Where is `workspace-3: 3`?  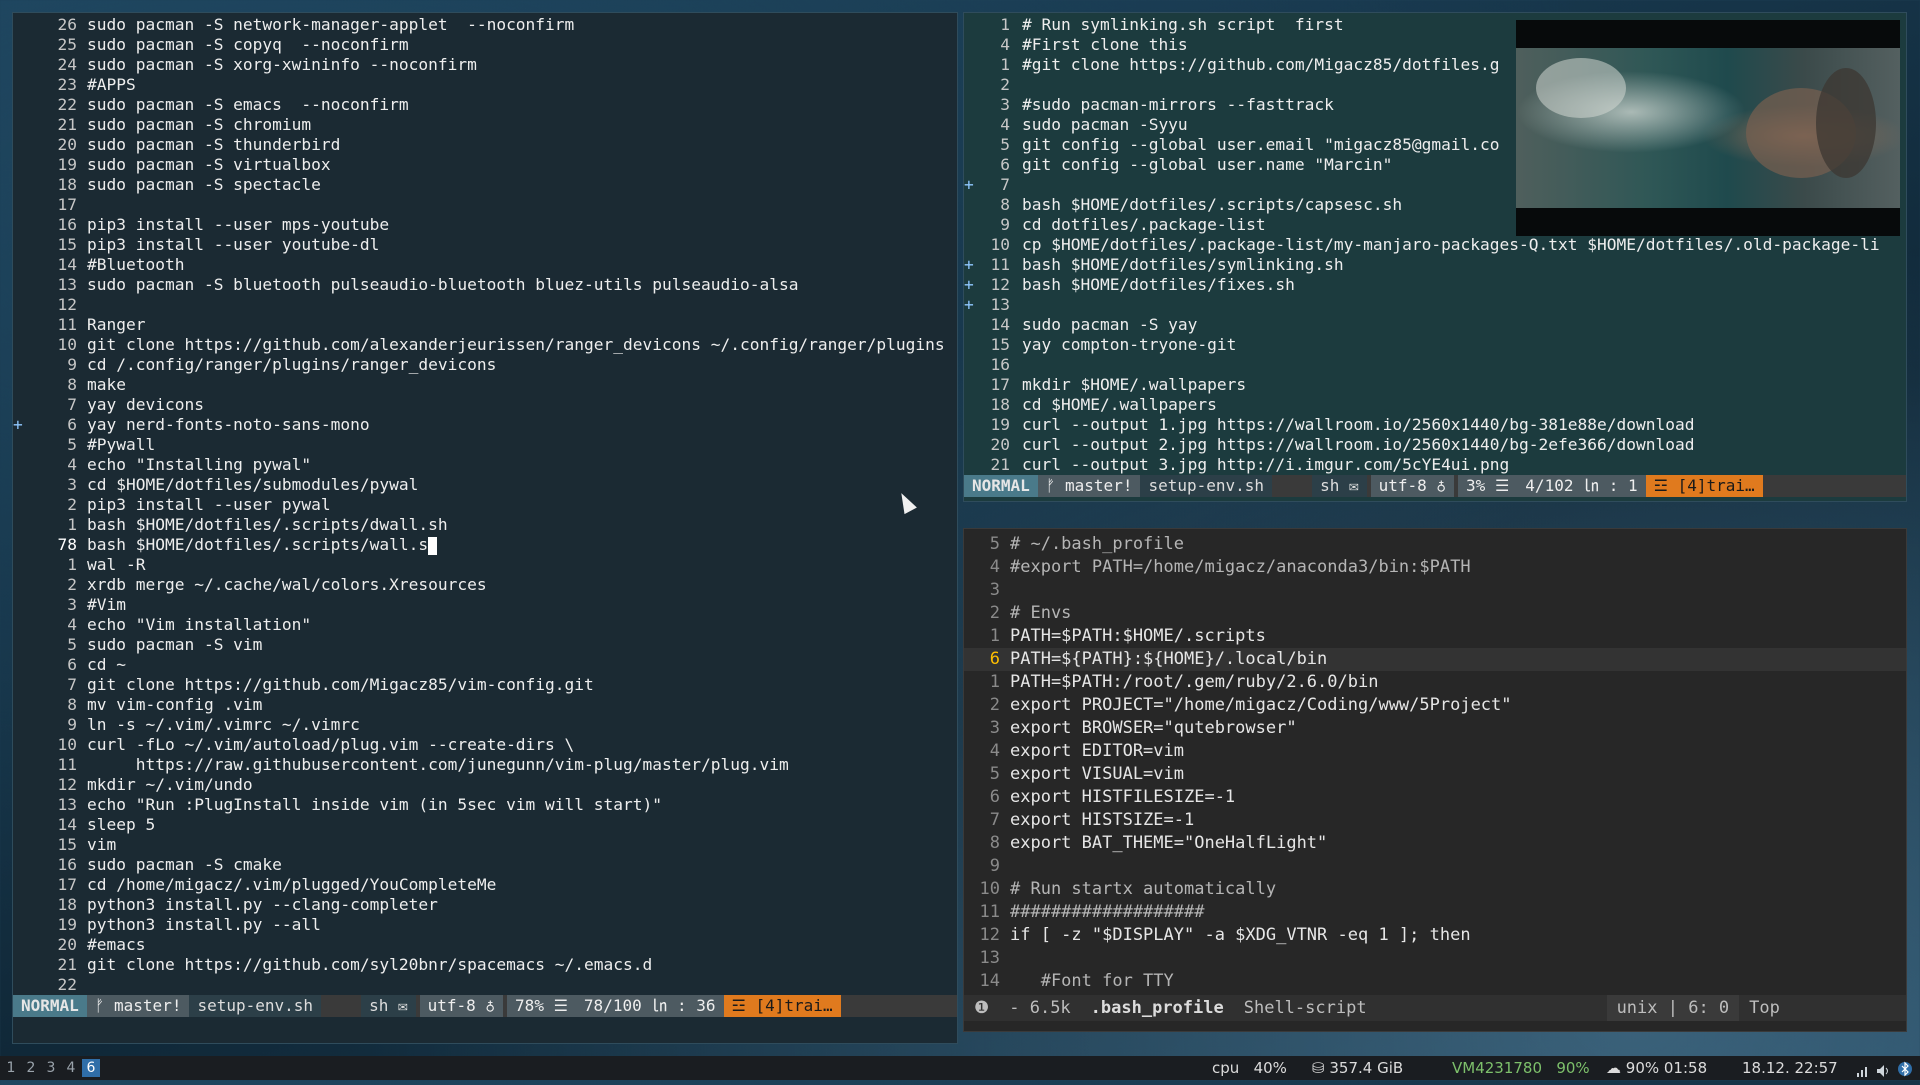
workspace-3: 3 is located at coordinates (51, 1068).